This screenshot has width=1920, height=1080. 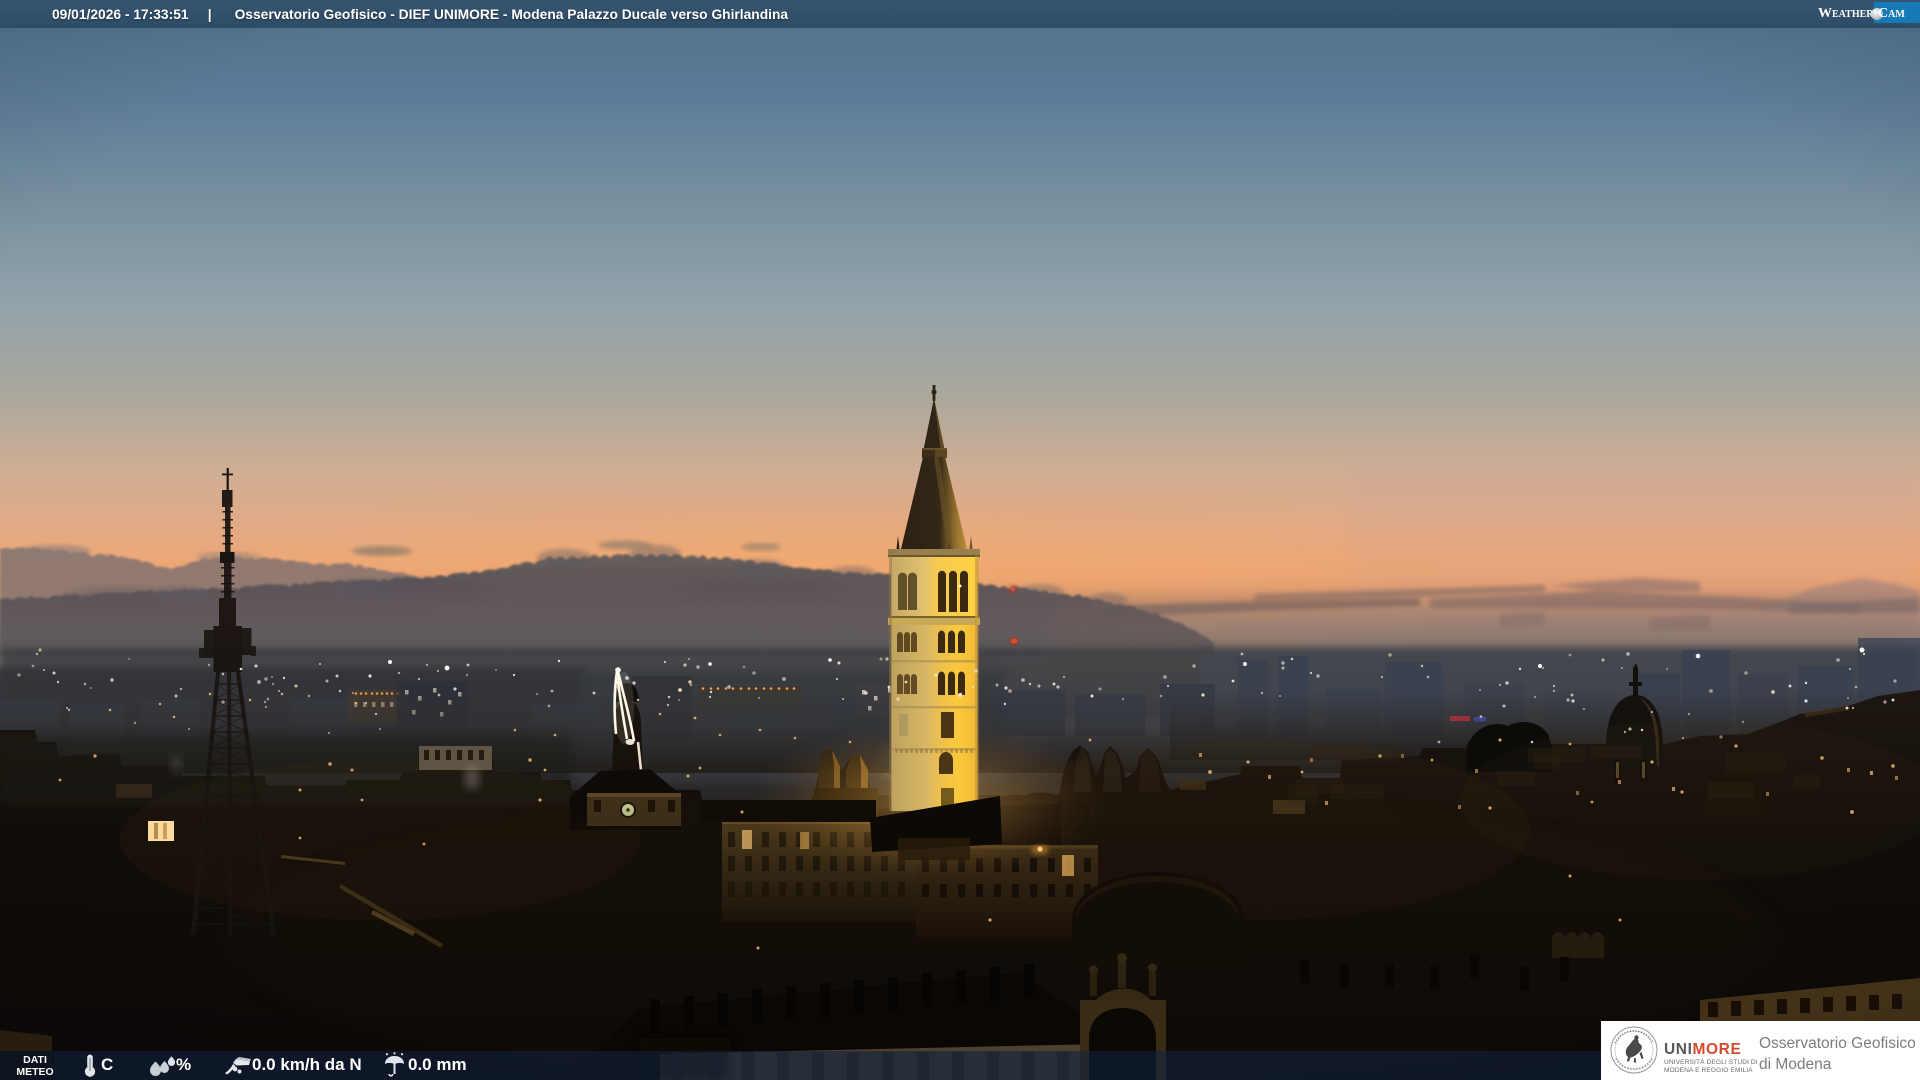 What do you see at coordinates (1711, 1061) in the screenshot?
I see `svg-text: UNIVERSITÀ DEGLI STUDI DI` at bounding box center [1711, 1061].